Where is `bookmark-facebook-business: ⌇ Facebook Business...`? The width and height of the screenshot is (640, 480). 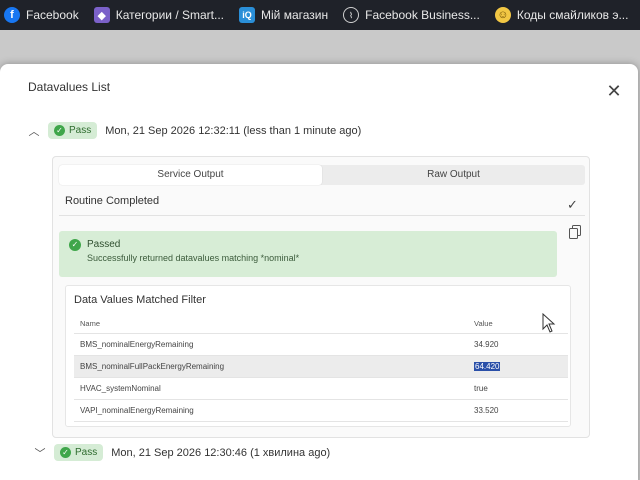 bookmark-facebook-business: ⌇ Facebook Business... is located at coordinates (415, 15).